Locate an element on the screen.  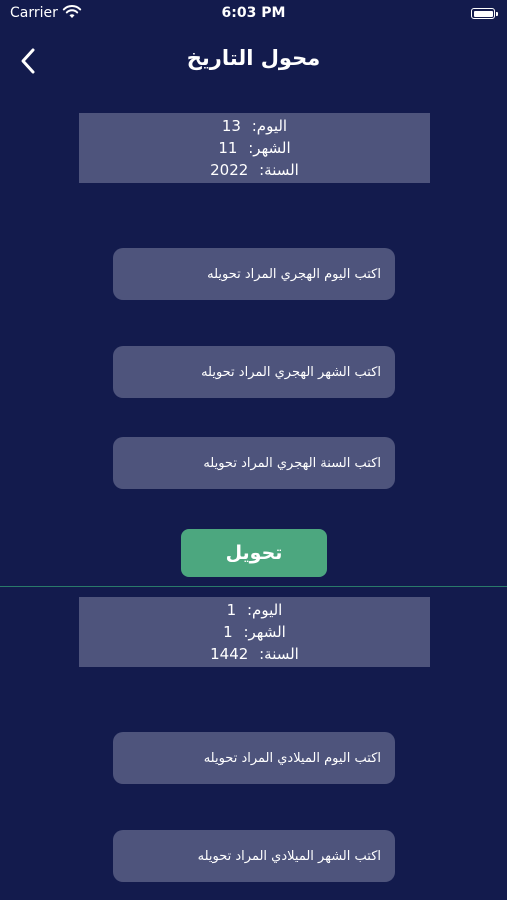
day-row: اليوم: 13 is located at coordinates (254, 126).